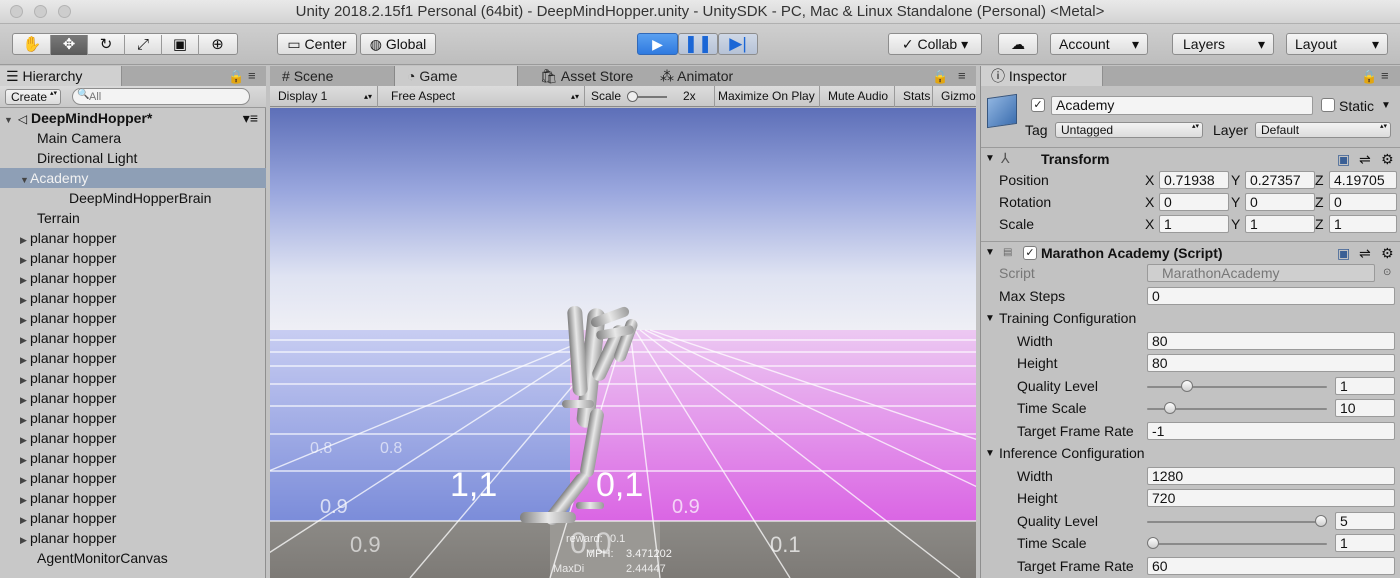 The width and height of the screenshot is (1400, 578). Describe the element at coordinates (1363, 202) in the screenshot. I see `rotation-z-field: 0` at that location.